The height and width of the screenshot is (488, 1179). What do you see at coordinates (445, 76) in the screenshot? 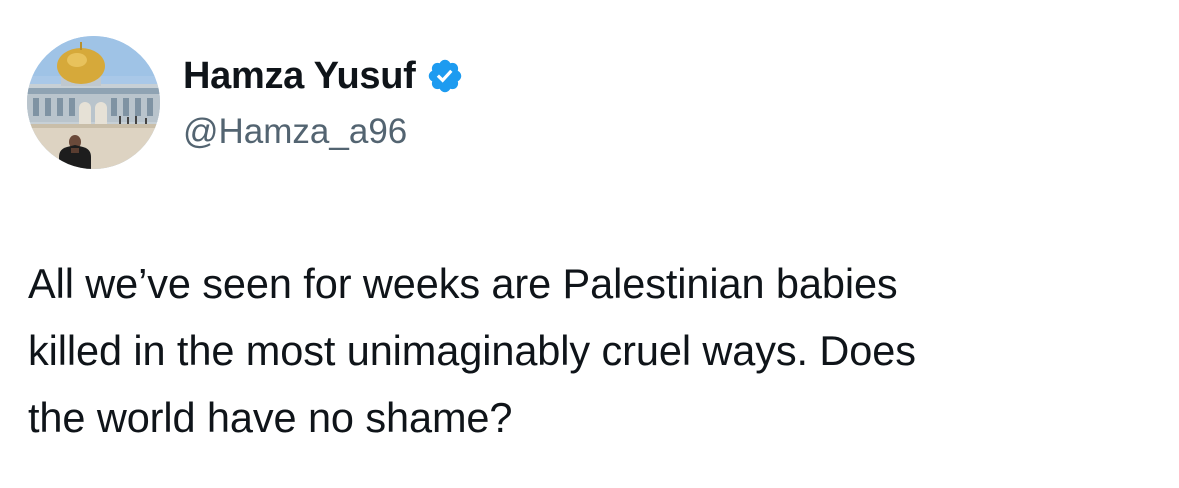
I see `verified-badge-icon` at bounding box center [445, 76].